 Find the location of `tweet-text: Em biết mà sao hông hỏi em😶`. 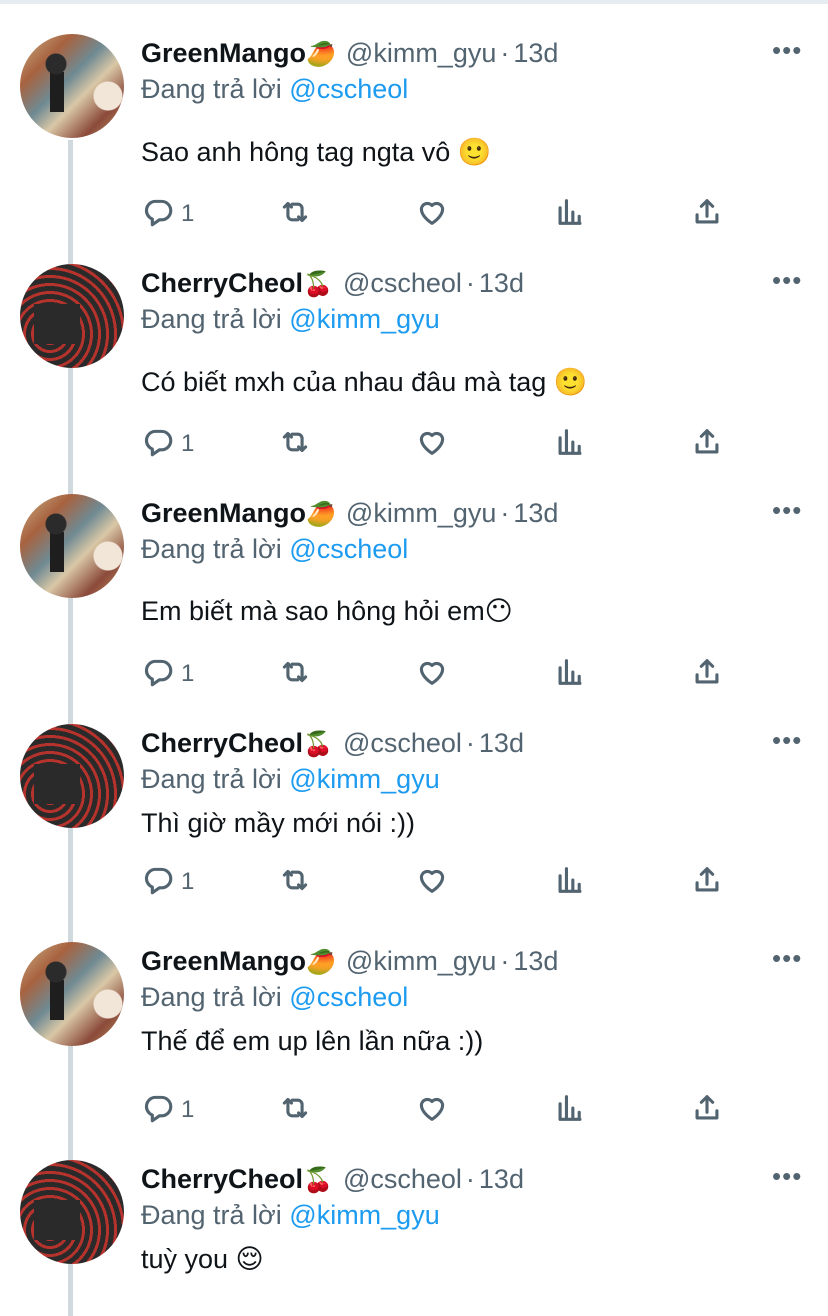

tweet-text: Em biết mà sao hông hỏi em😶 is located at coordinates (327, 611).